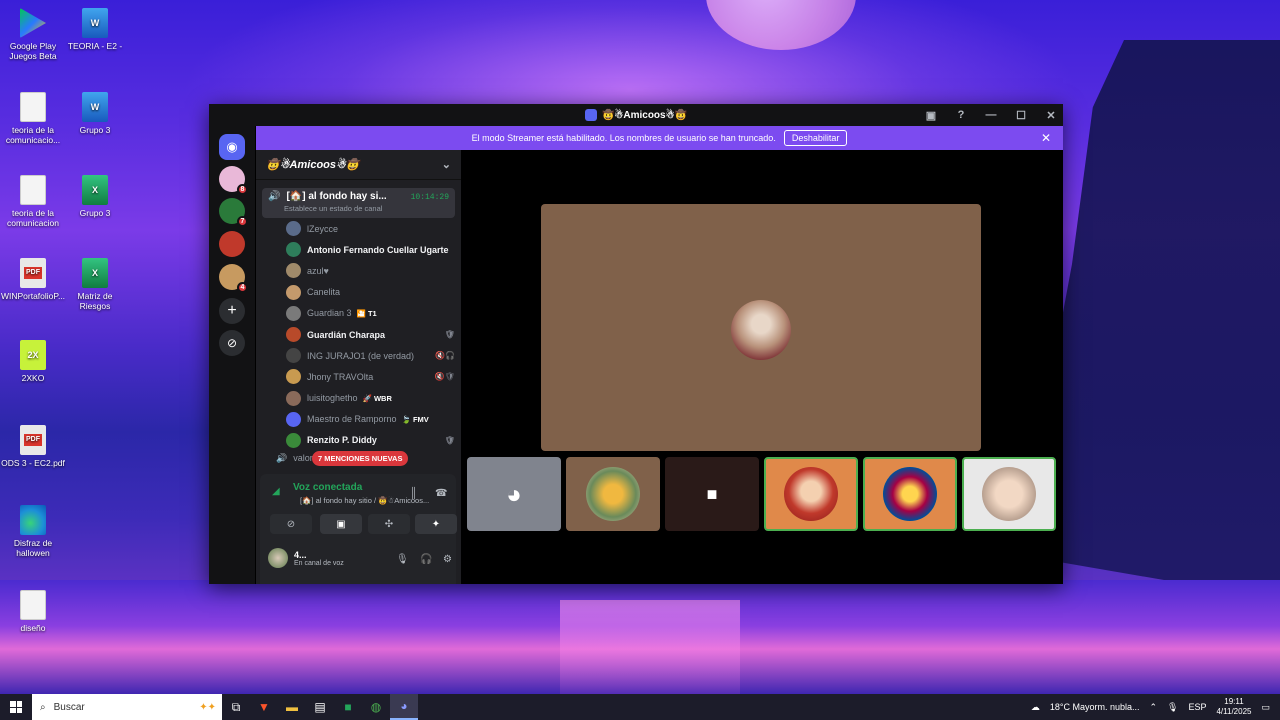 This screenshot has width=1280, height=720. What do you see at coordinates (33, 361) in the screenshot?
I see `desktop-icon: 2X 2XKO` at bounding box center [33, 361].